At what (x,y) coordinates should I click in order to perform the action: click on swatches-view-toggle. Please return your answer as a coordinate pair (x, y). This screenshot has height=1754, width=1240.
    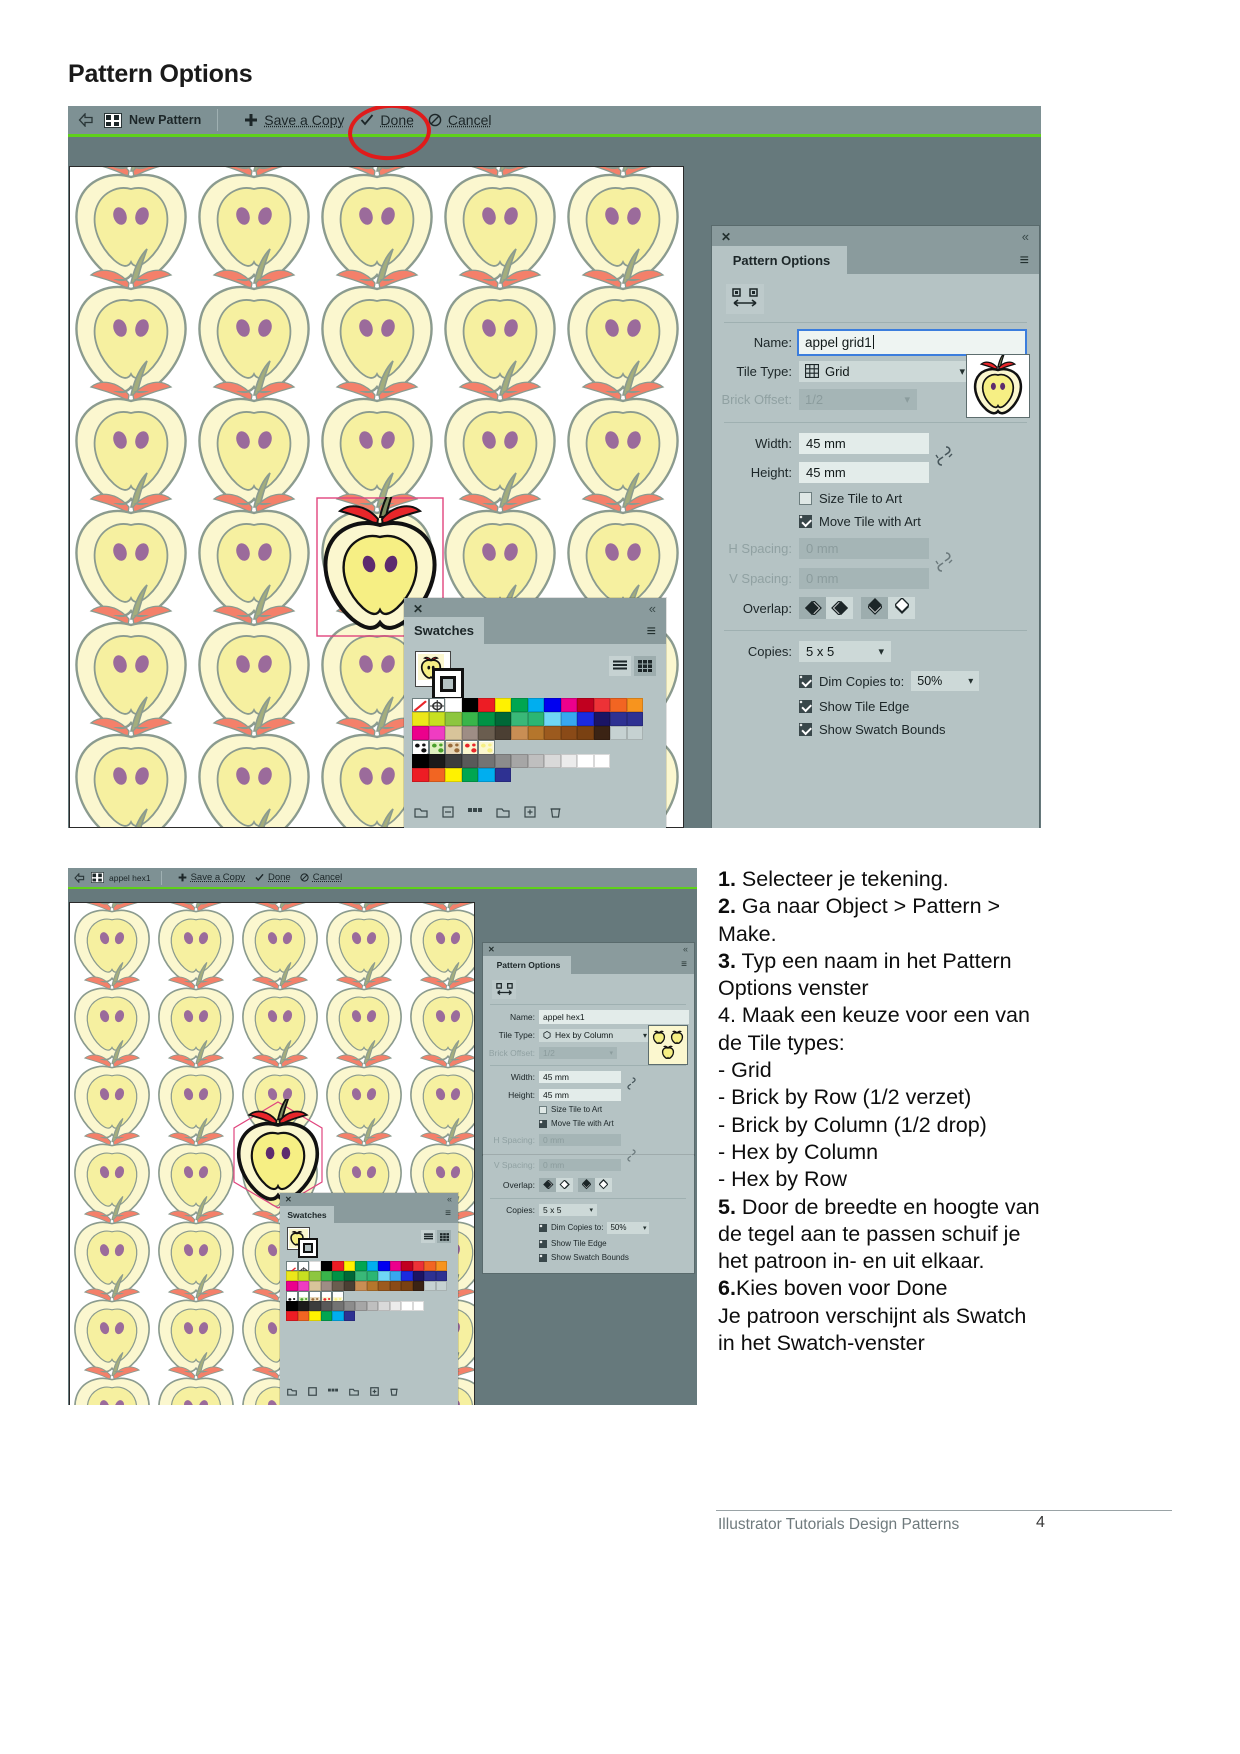
    Looking at the image, I should click on (436, 1236).